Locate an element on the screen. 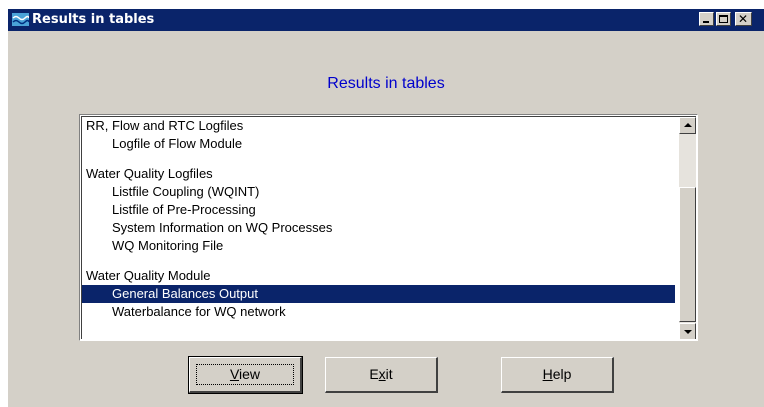 This screenshot has height=407, width=764. view-button-label: View is located at coordinates (245, 374).